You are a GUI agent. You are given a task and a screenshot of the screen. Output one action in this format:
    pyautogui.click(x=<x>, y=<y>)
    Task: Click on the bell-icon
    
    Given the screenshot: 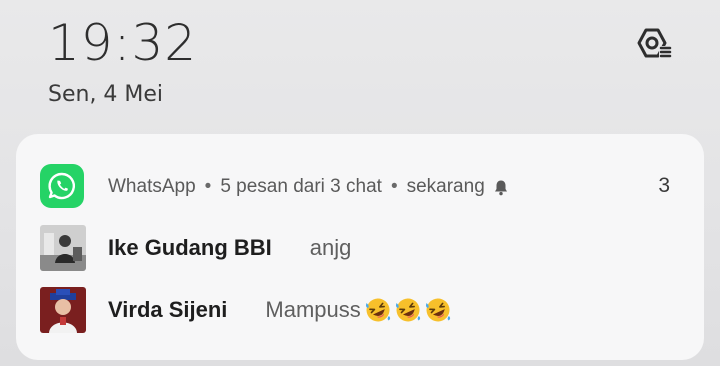 What is the action you would take?
    pyautogui.click(x=501, y=187)
    